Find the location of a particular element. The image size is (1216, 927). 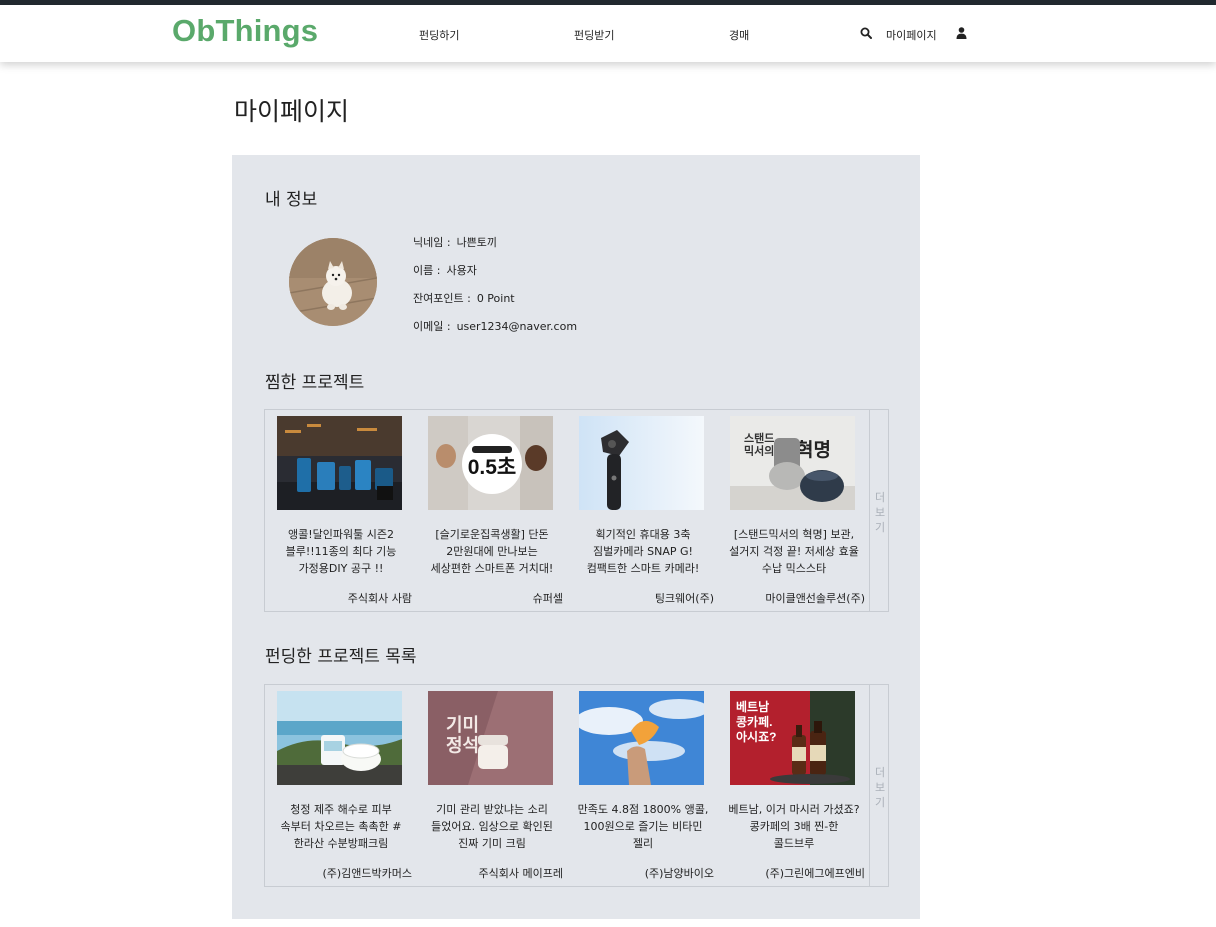

liked-section-title: 찜한 프로젝트 is located at coordinates (315, 383).